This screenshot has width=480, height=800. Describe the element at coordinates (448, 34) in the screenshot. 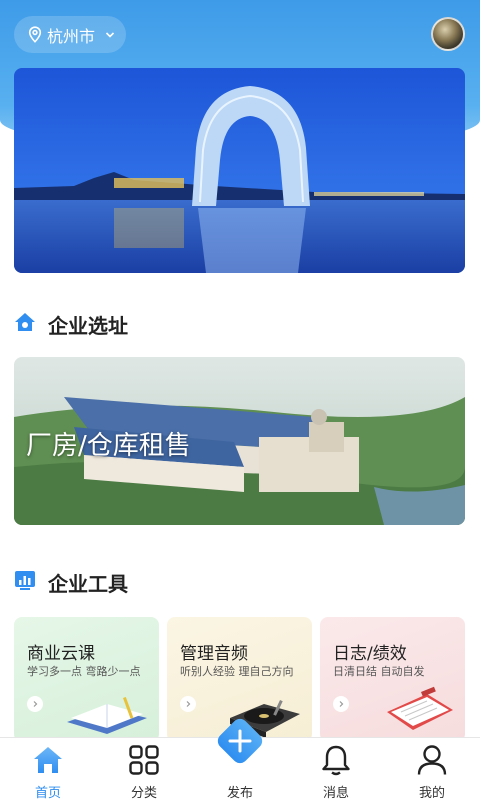

I see `avatar` at that location.